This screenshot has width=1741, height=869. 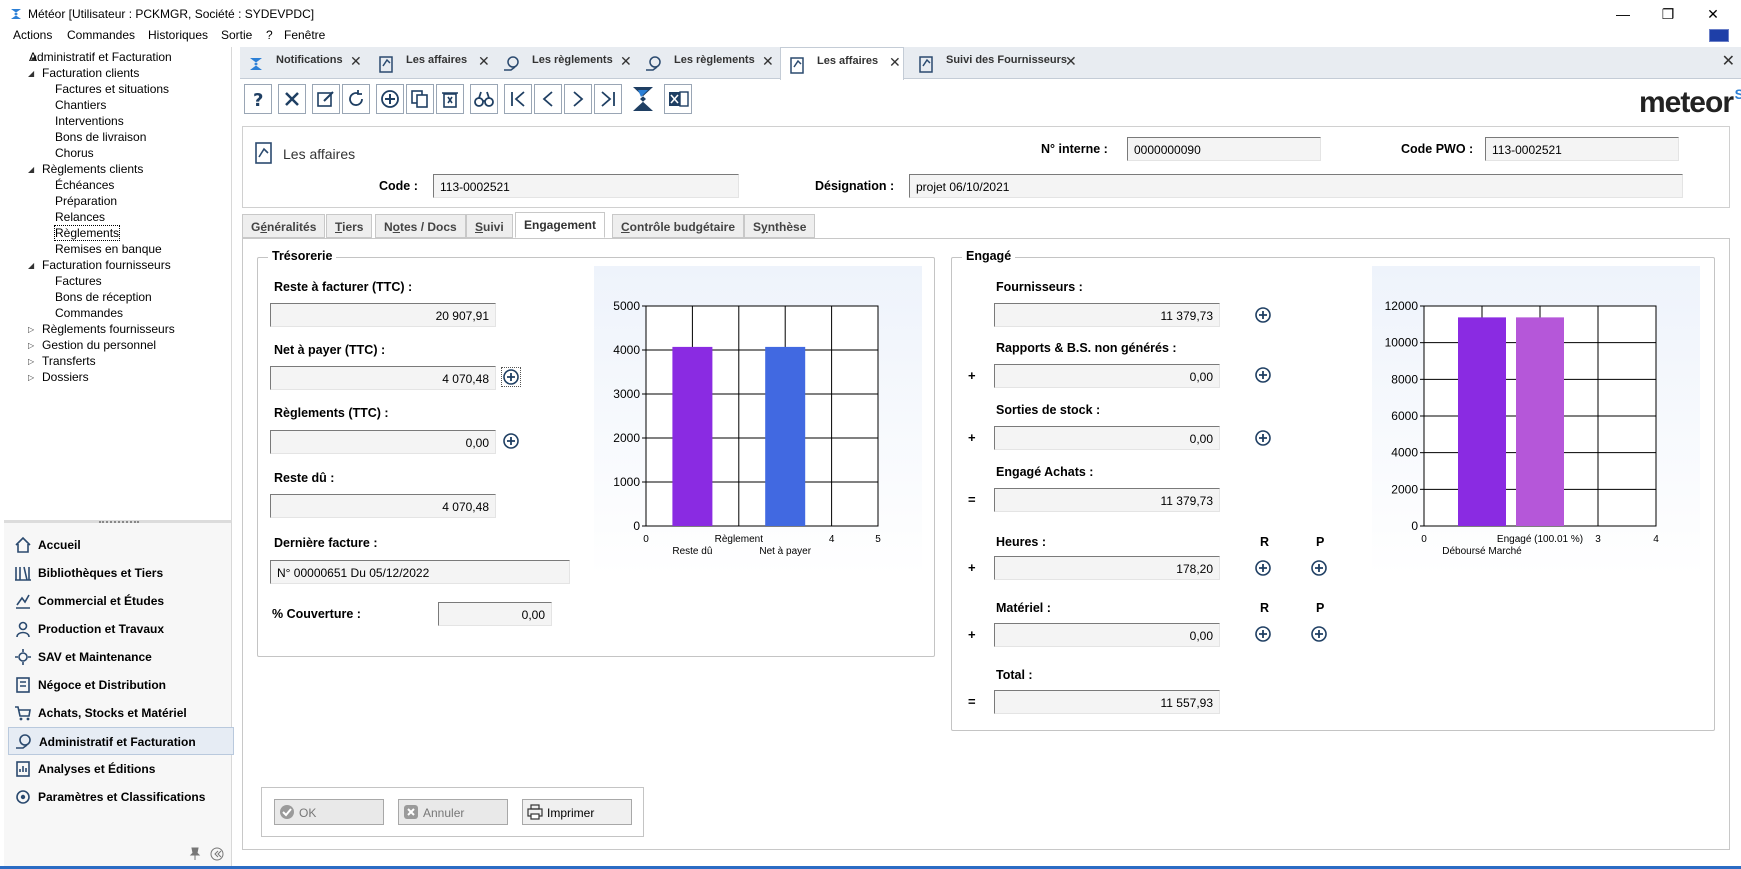 I want to click on materiel-p-add-icon, so click(x=1319, y=634).